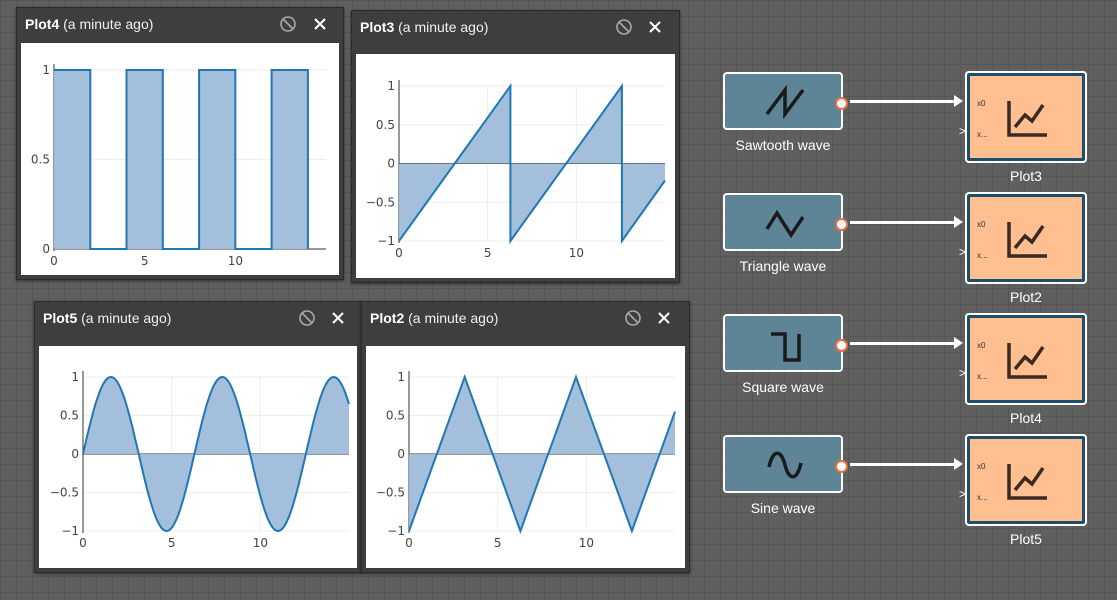  What do you see at coordinates (783, 266) in the screenshot?
I see `node-label: Triangle wave` at bounding box center [783, 266].